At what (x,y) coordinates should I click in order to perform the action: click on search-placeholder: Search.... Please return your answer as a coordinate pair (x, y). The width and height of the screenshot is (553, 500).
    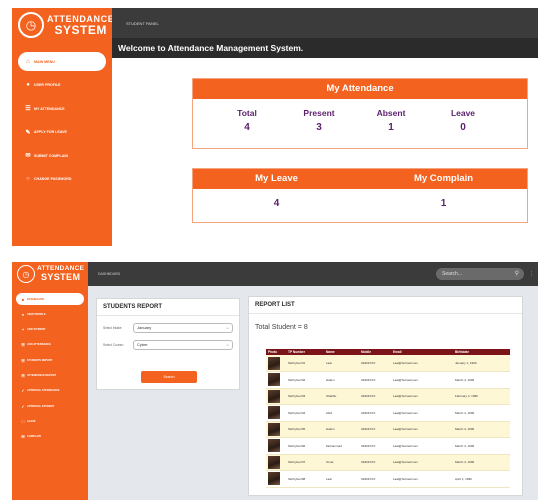
    Looking at the image, I should click on (452, 274).